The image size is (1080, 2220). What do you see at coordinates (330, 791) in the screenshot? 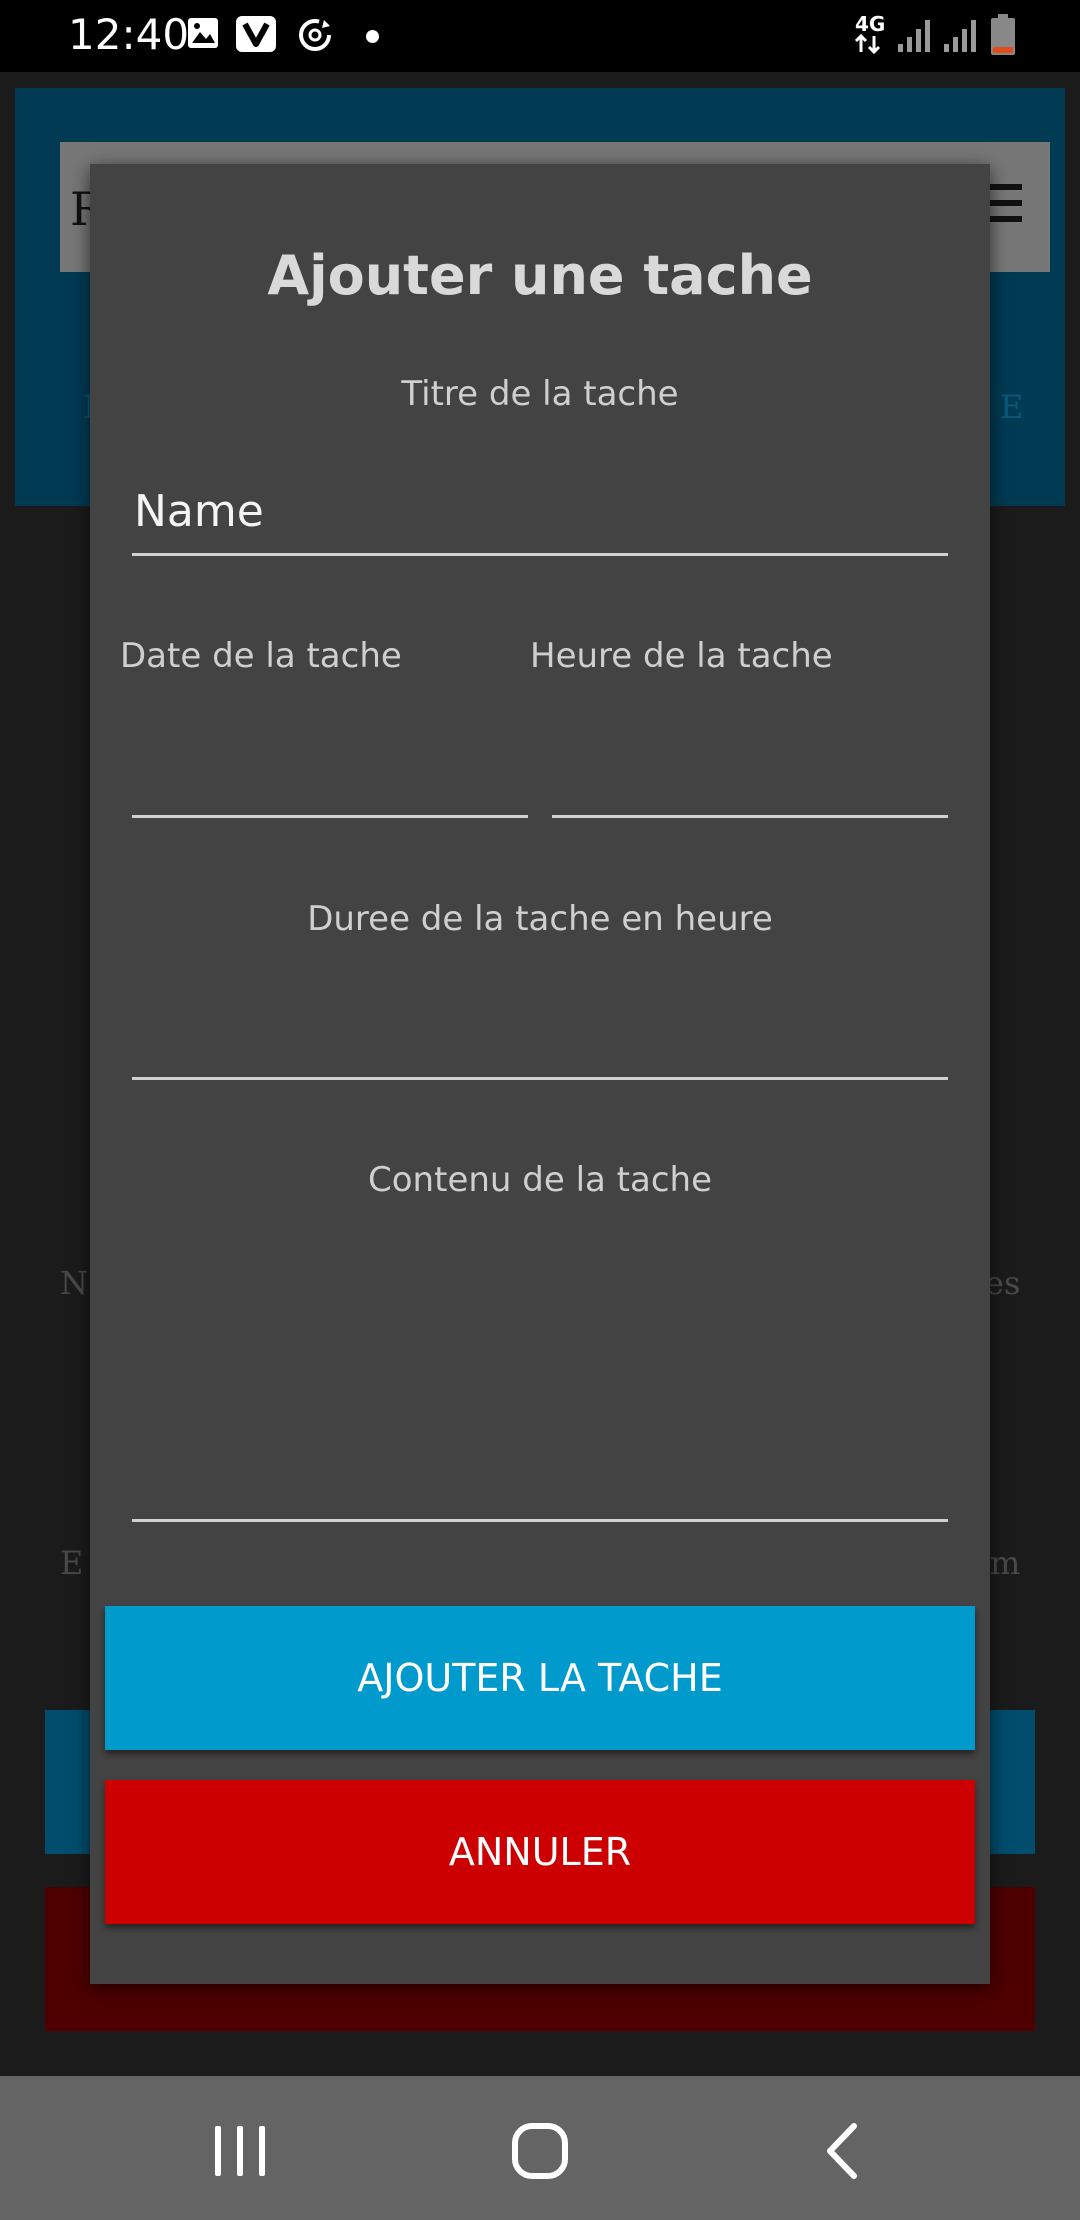
I see `task-date-input` at bounding box center [330, 791].